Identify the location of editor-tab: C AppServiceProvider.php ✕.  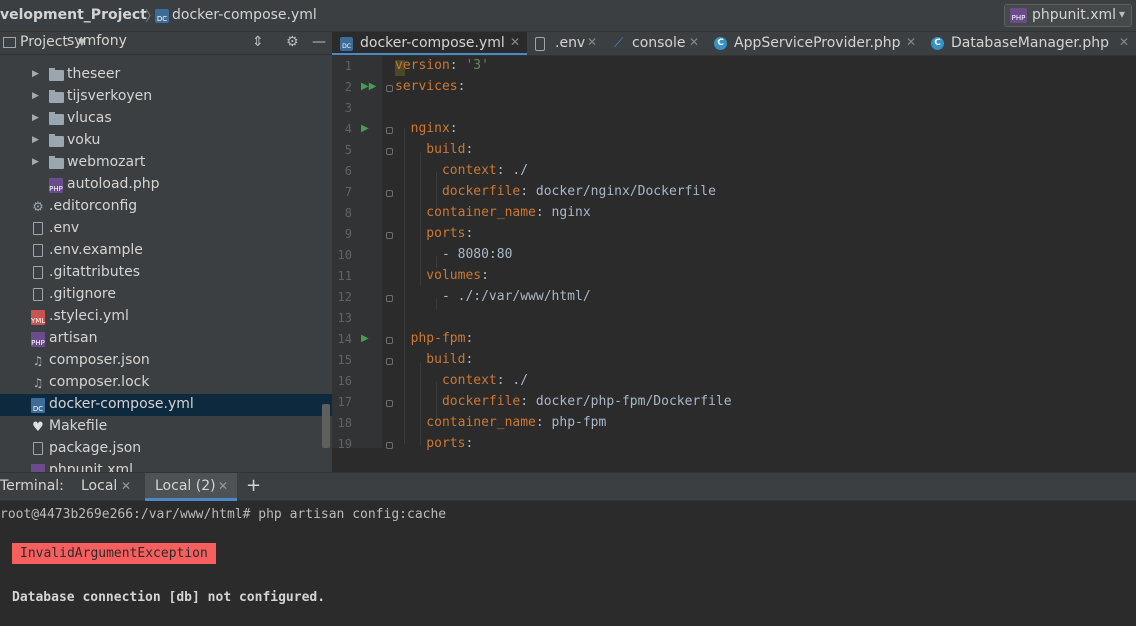
(814, 43).